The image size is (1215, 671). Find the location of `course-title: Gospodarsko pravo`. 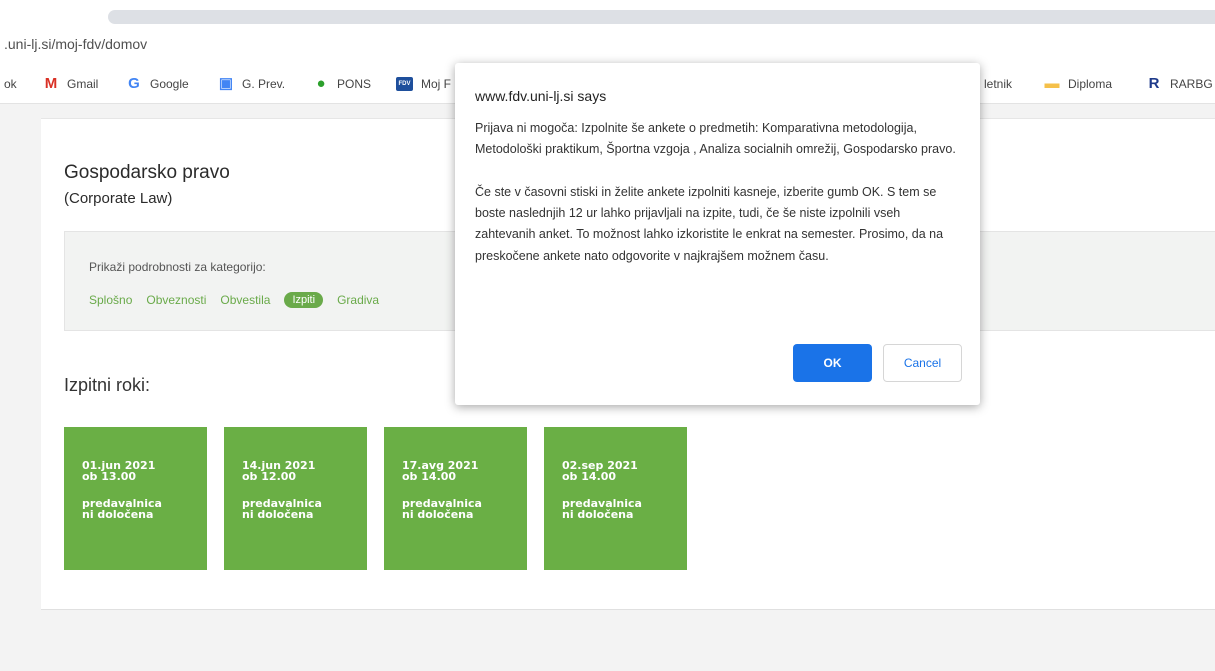

course-title: Gospodarsko pravo is located at coordinates (147, 172).